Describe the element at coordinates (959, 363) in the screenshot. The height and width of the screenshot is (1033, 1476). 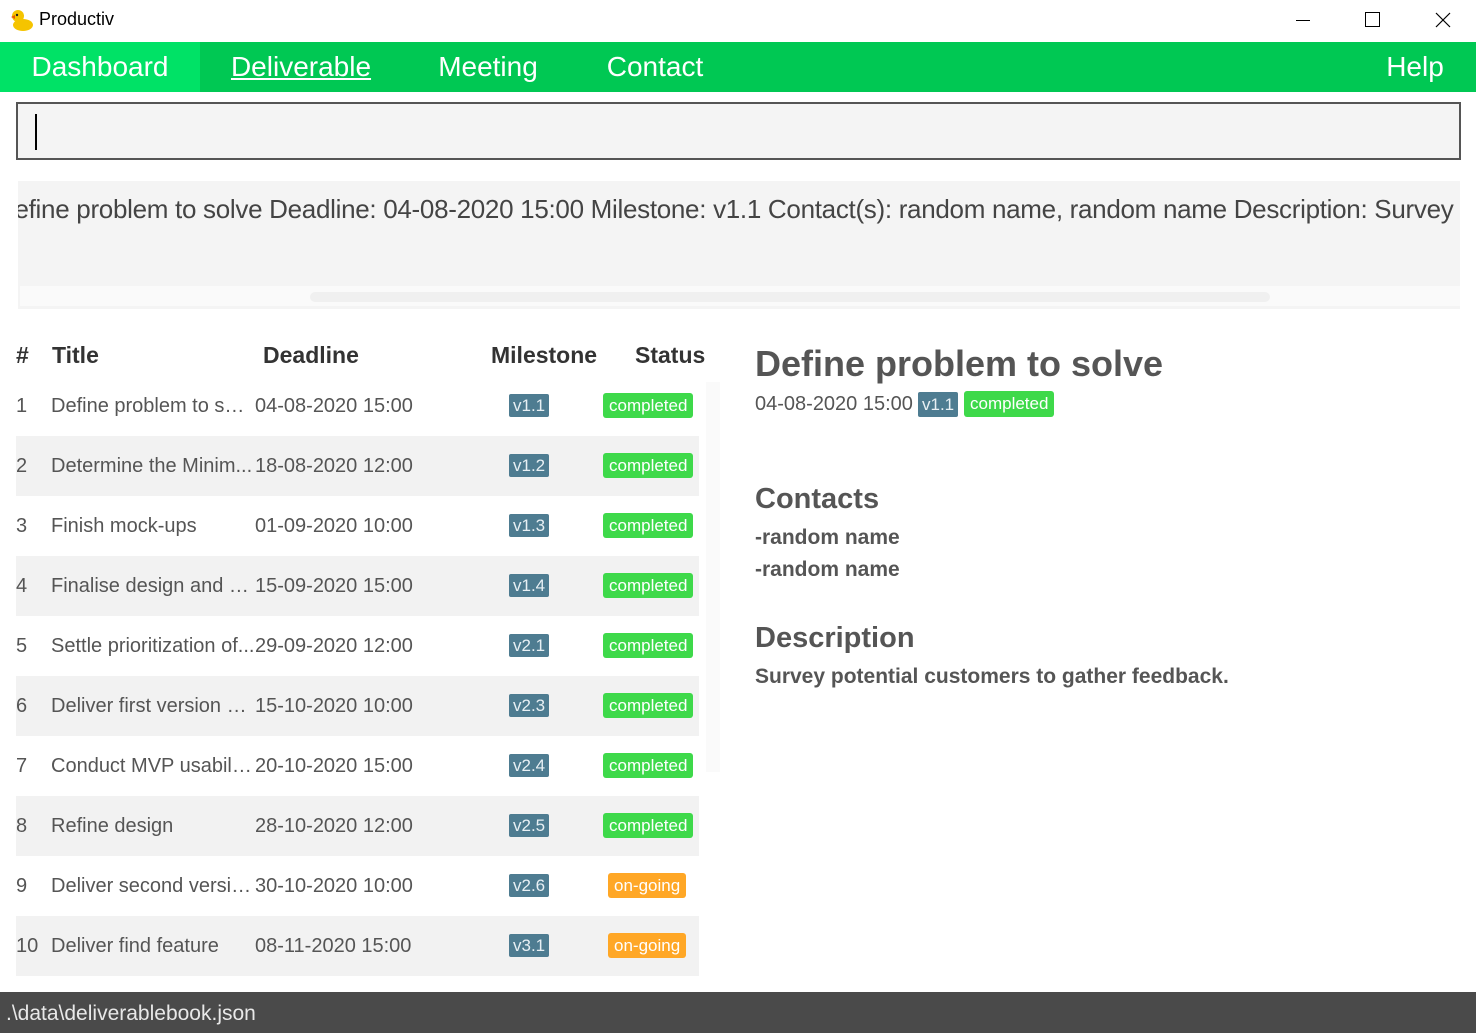
I see `detail-title: Define problem to solve` at that location.